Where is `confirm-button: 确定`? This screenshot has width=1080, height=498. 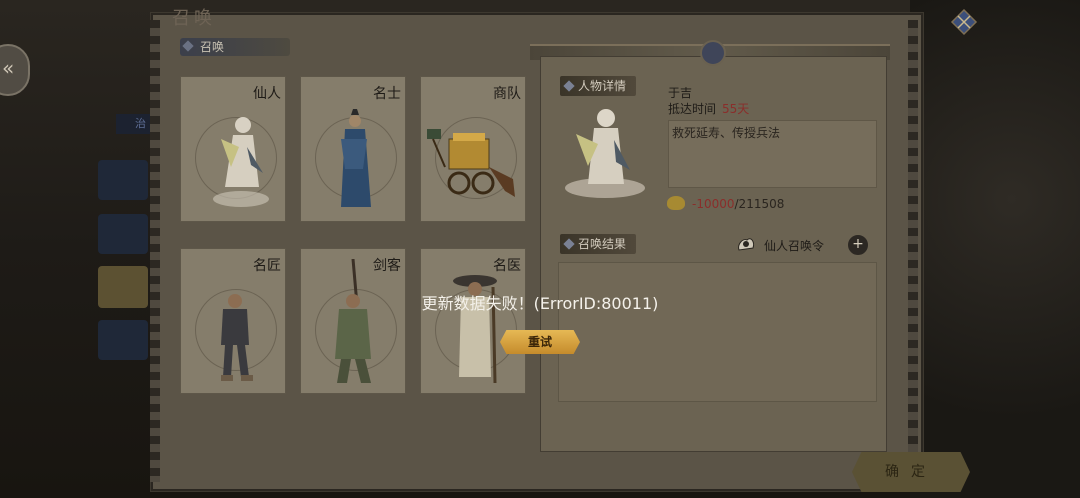
confirm-button: 确定 is located at coordinates (911, 472).